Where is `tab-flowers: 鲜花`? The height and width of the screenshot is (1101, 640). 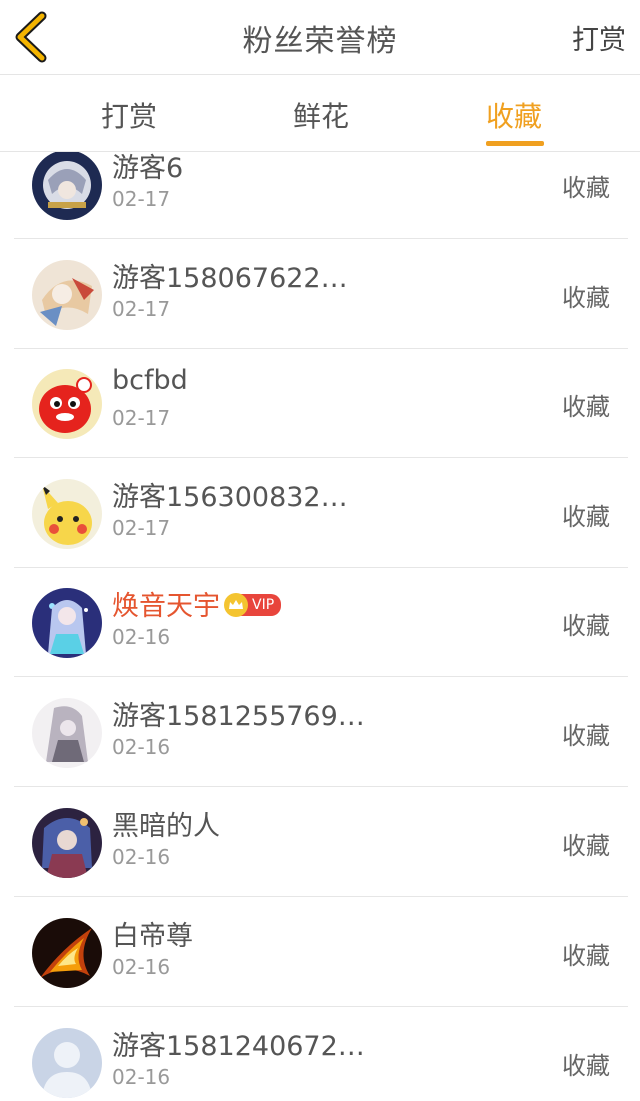 tab-flowers: 鲜花 is located at coordinates (321, 115).